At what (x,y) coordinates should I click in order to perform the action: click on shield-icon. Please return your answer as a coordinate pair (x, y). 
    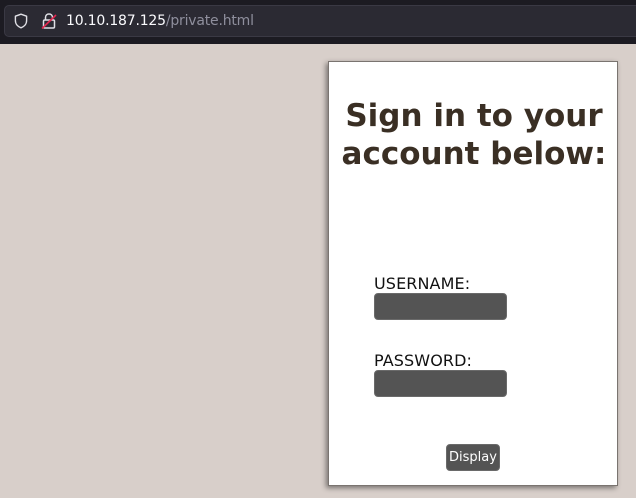
    Looking at the image, I should click on (21, 21).